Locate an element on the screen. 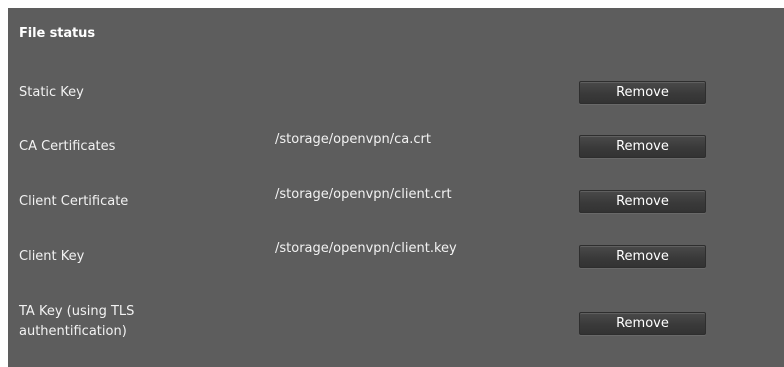  client-certificate-label: Client Certificate is located at coordinates (74, 201).